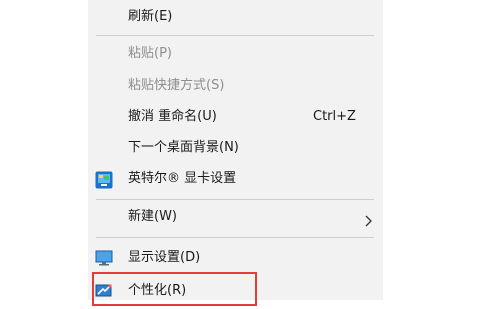  What do you see at coordinates (150, 16) in the screenshot?
I see `menu-item-label: 刷新(E)` at bounding box center [150, 16].